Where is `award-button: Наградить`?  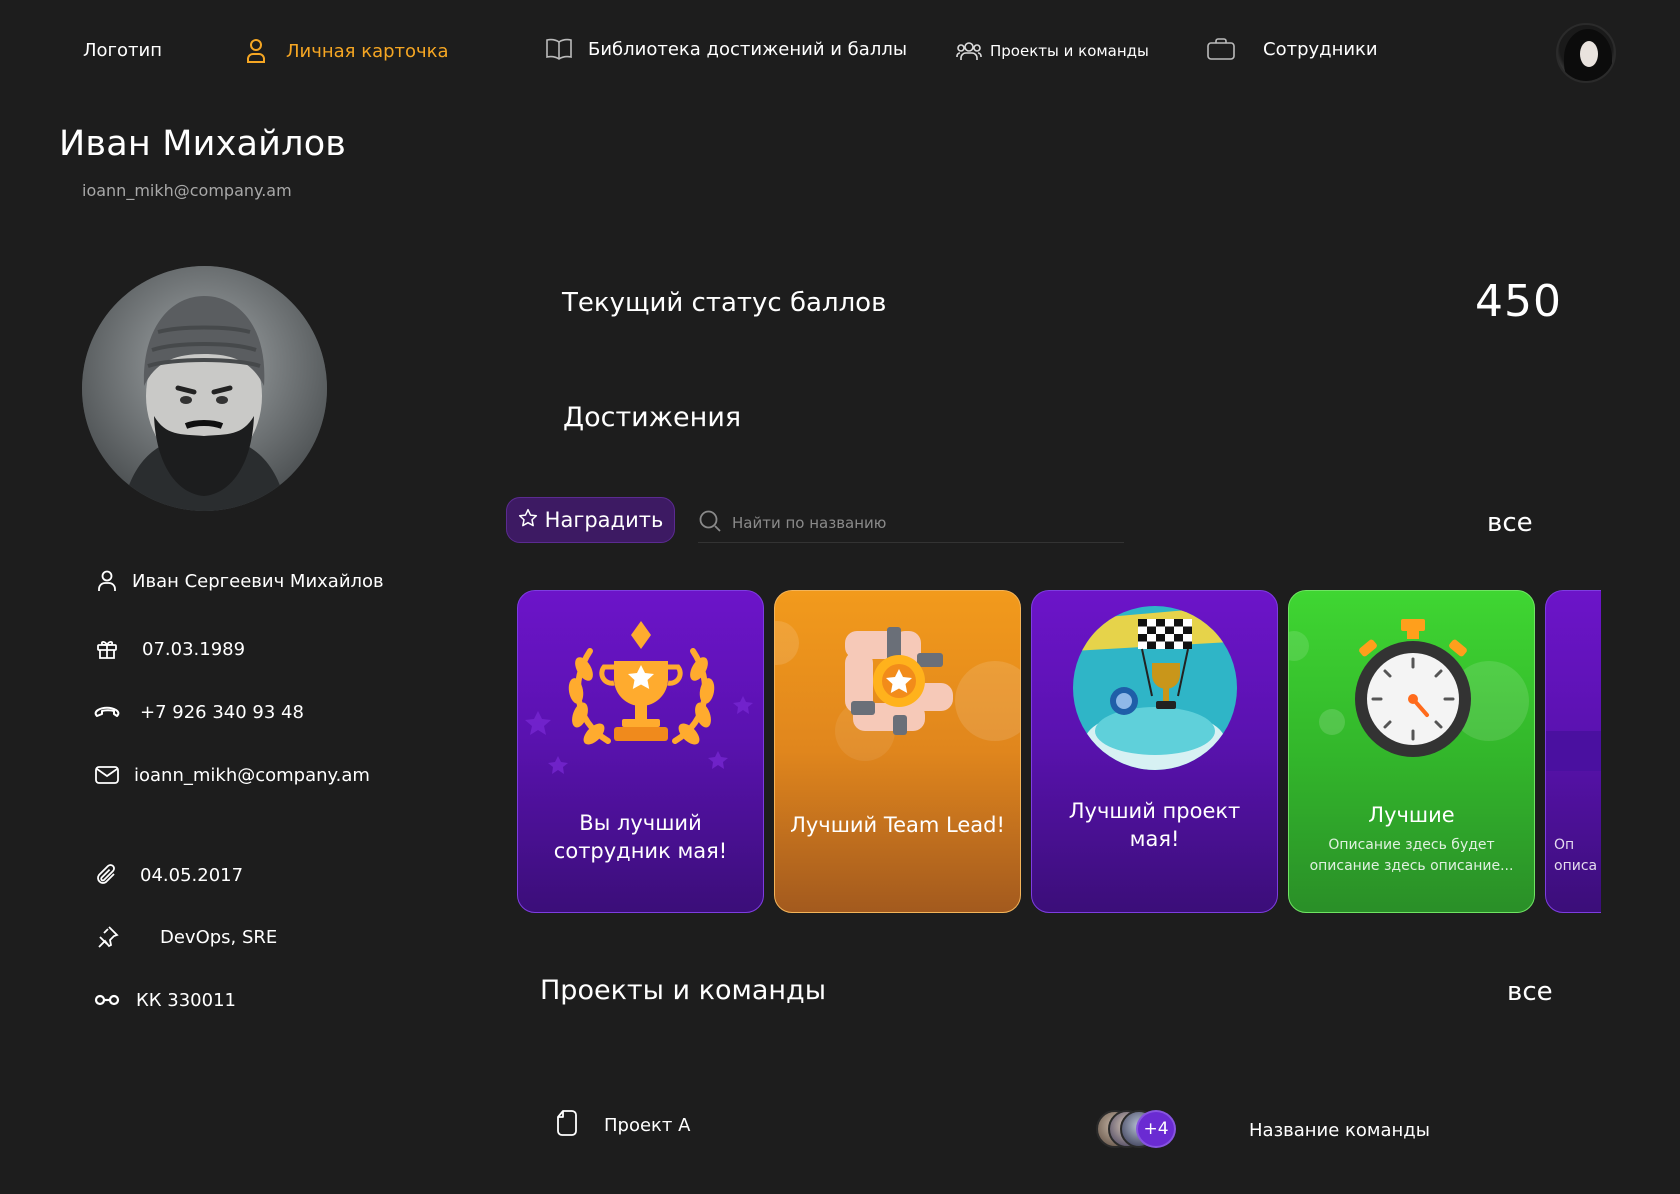
award-button: Наградить is located at coordinates (590, 520).